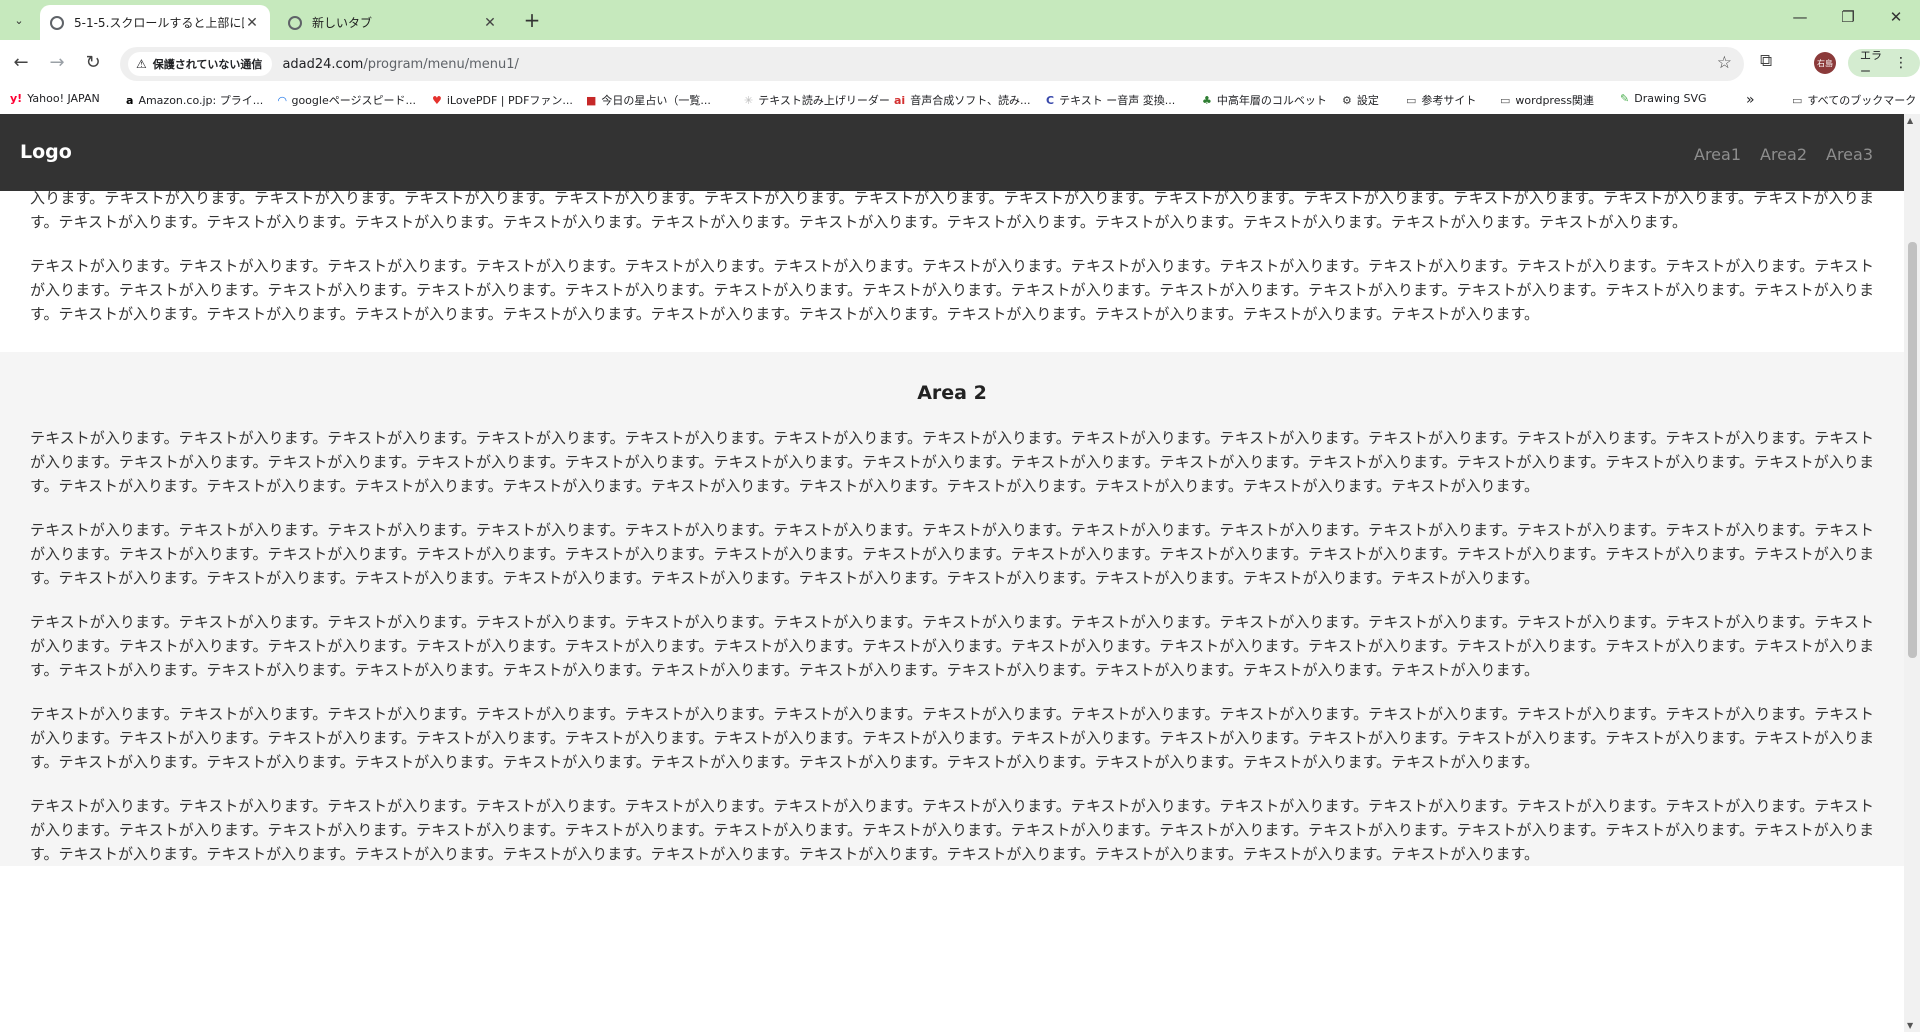  I want to click on drawing-icon: ✎, so click(1625, 98).